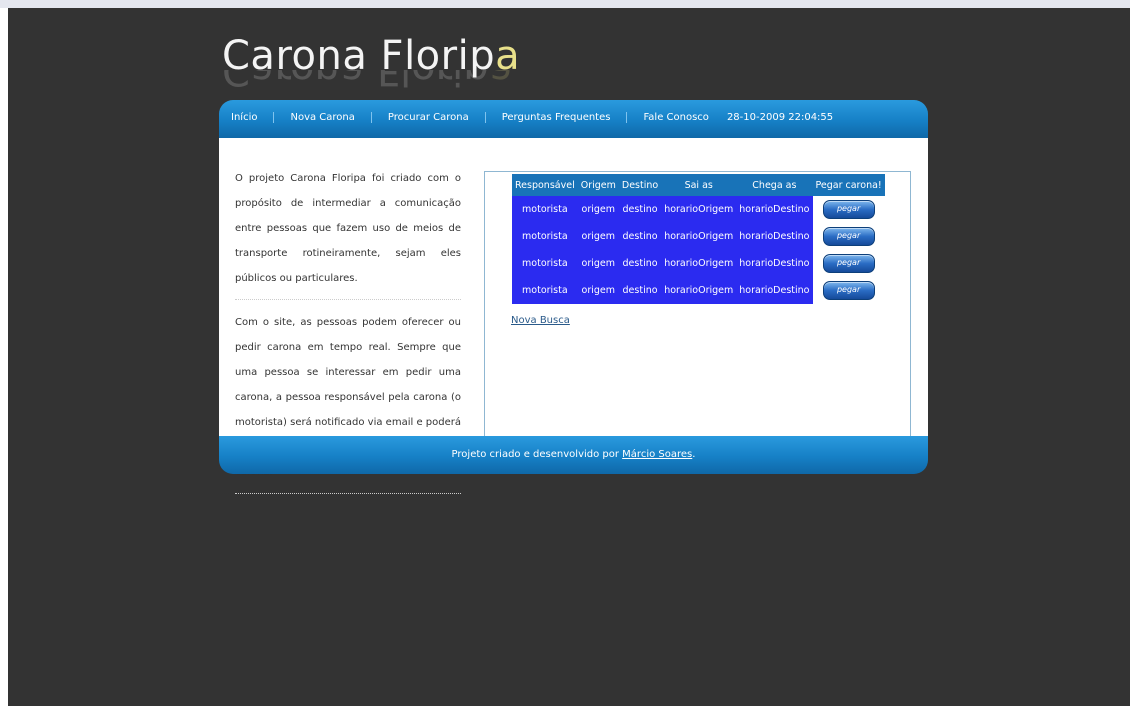 The image size is (1130, 706). What do you see at coordinates (675, 117) in the screenshot?
I see `nav-item-fale-conosco: Fale Conosco` at bounding box center [675, 117].